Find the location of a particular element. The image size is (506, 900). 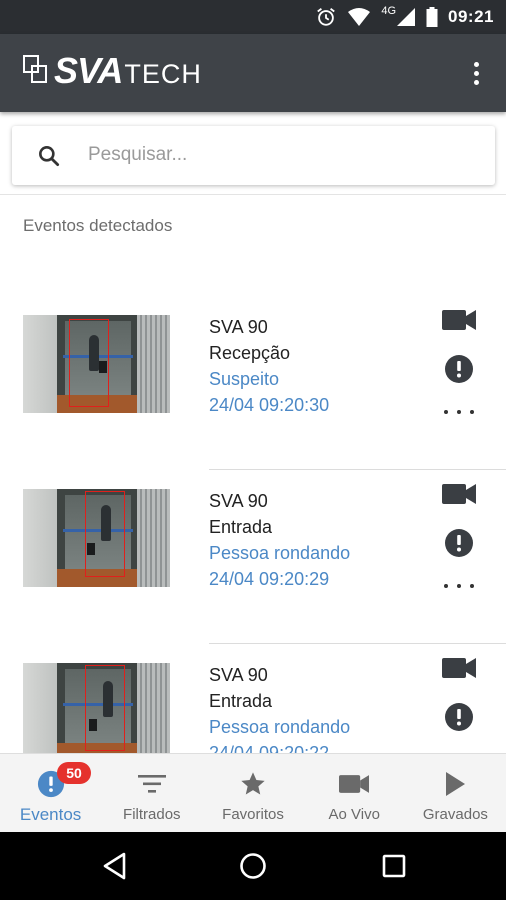

status-icons: 4G 09:21 is located at coordinates (404, 17).